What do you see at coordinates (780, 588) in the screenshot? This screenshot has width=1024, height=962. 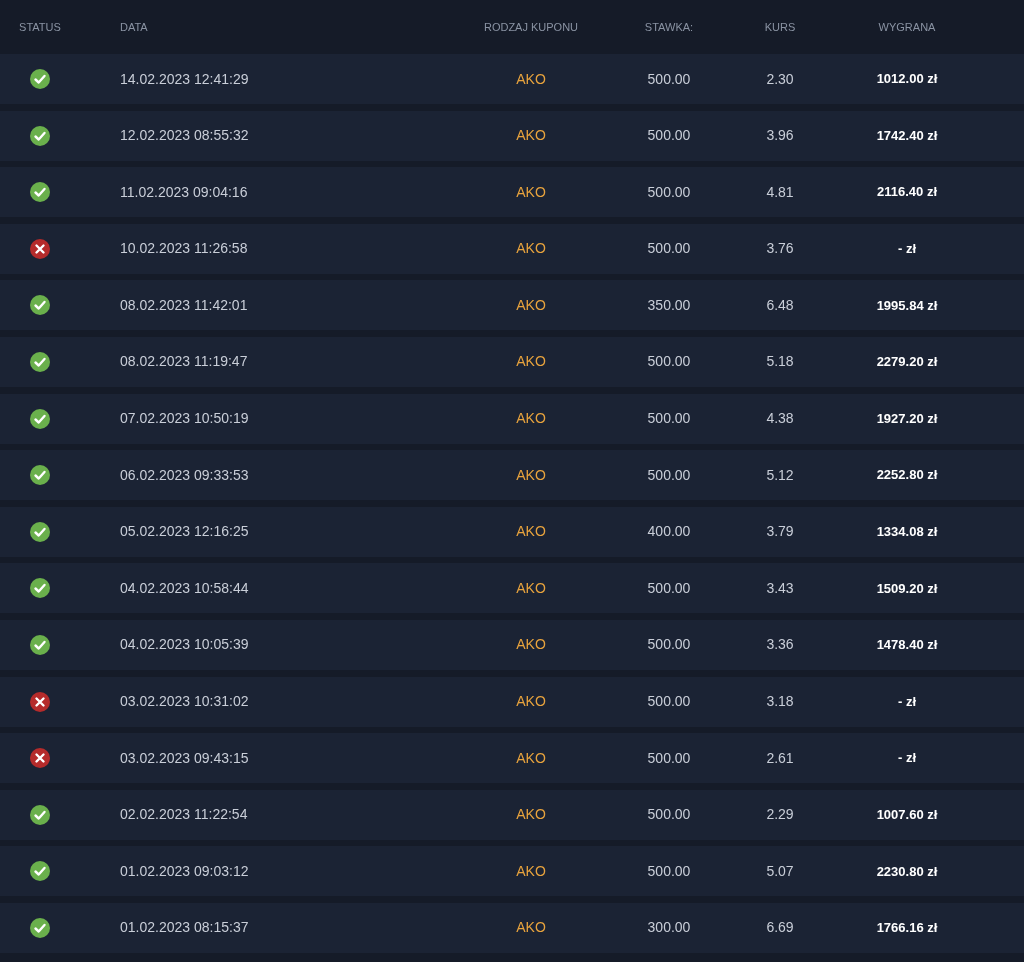 I see `table-cell-text: 3.43` at bounding box center [780, 588].